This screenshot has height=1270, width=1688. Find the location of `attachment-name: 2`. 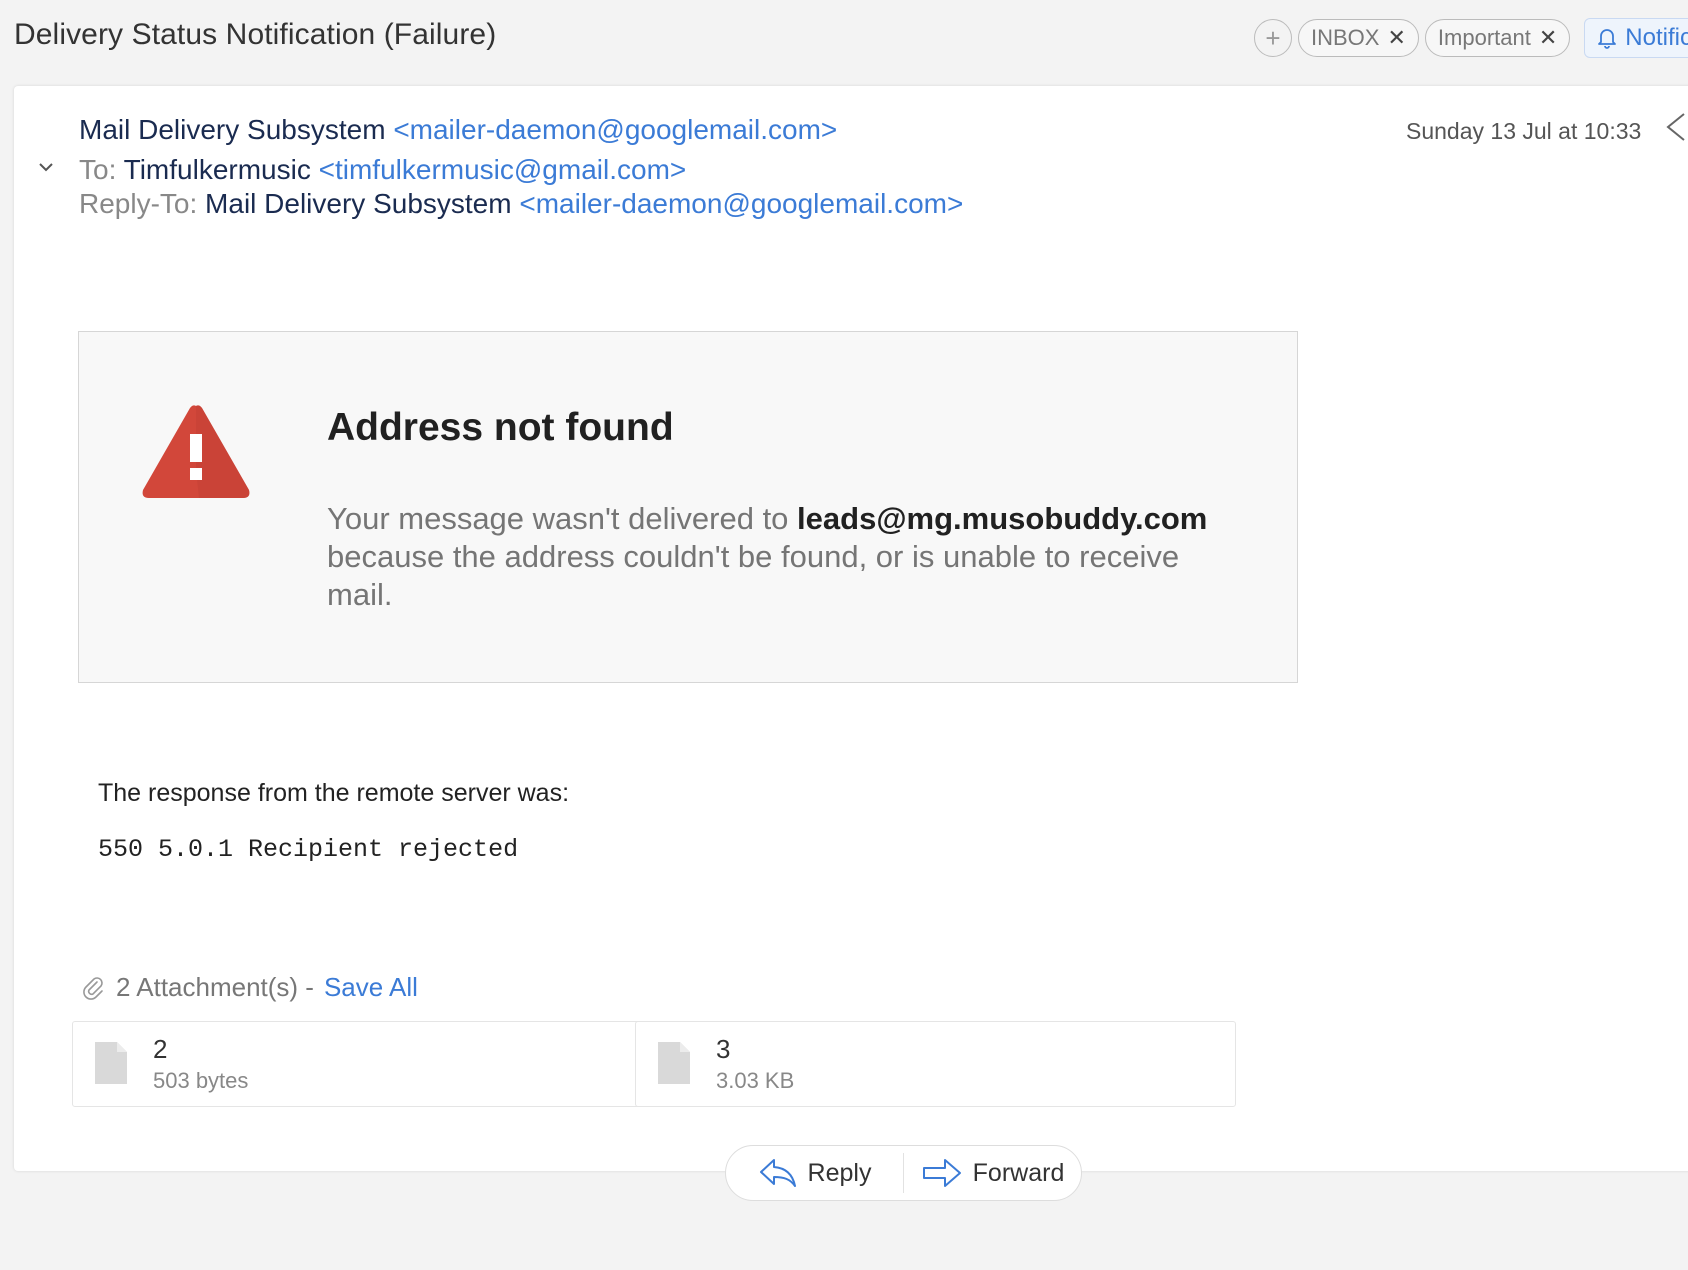

attachment-name: 2 is located at coordinates (160, 1049).